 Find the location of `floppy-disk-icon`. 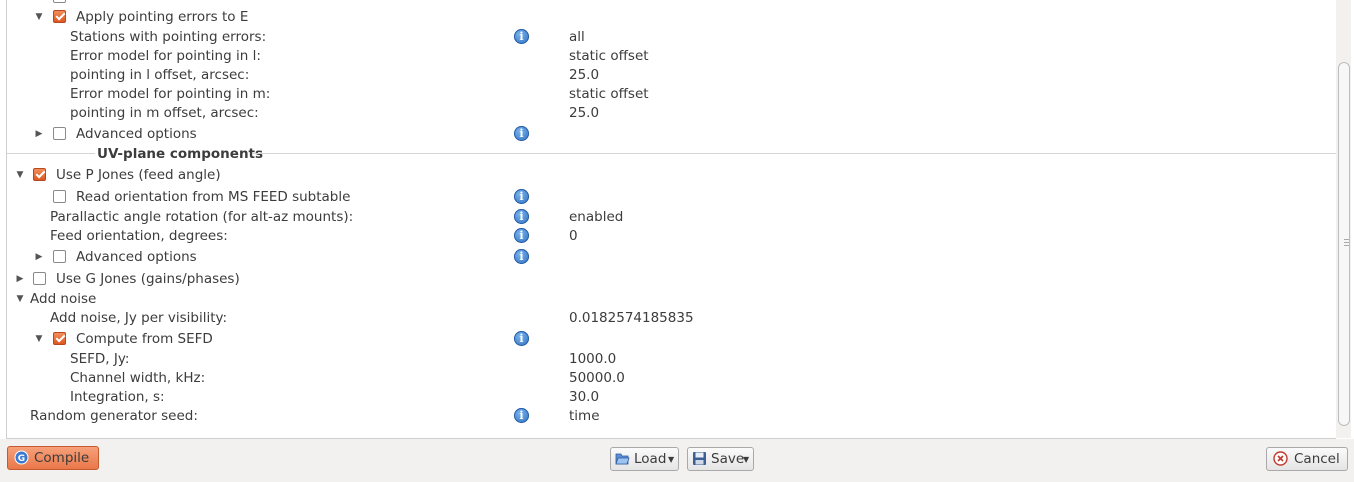

floppy-disk-icon is located at coordinates (699, 458).